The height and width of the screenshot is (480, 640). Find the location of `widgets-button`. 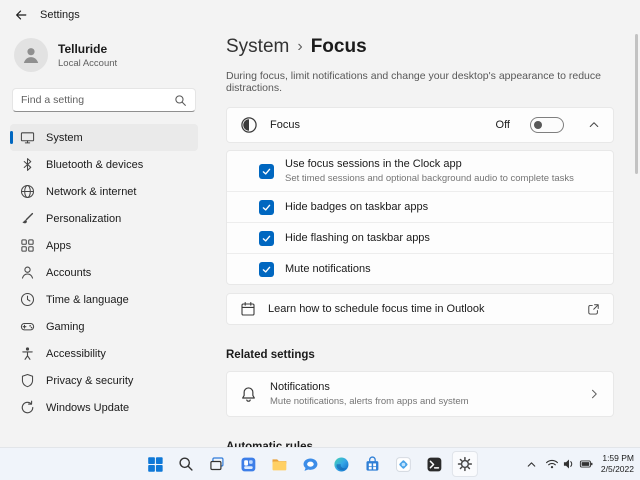

widgets-button is located at coordinates (248, 464).